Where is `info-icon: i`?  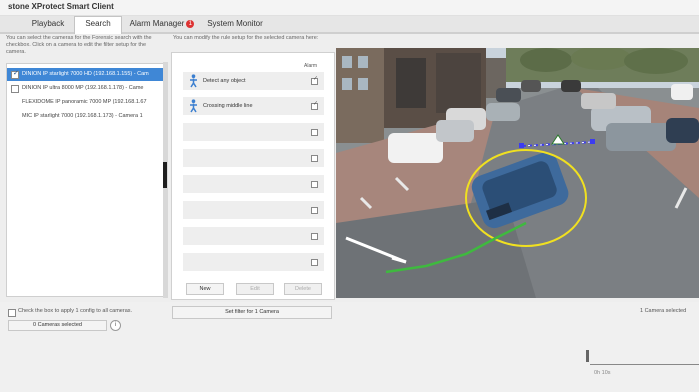
info-icon: i is located at coordinates (115, 325).